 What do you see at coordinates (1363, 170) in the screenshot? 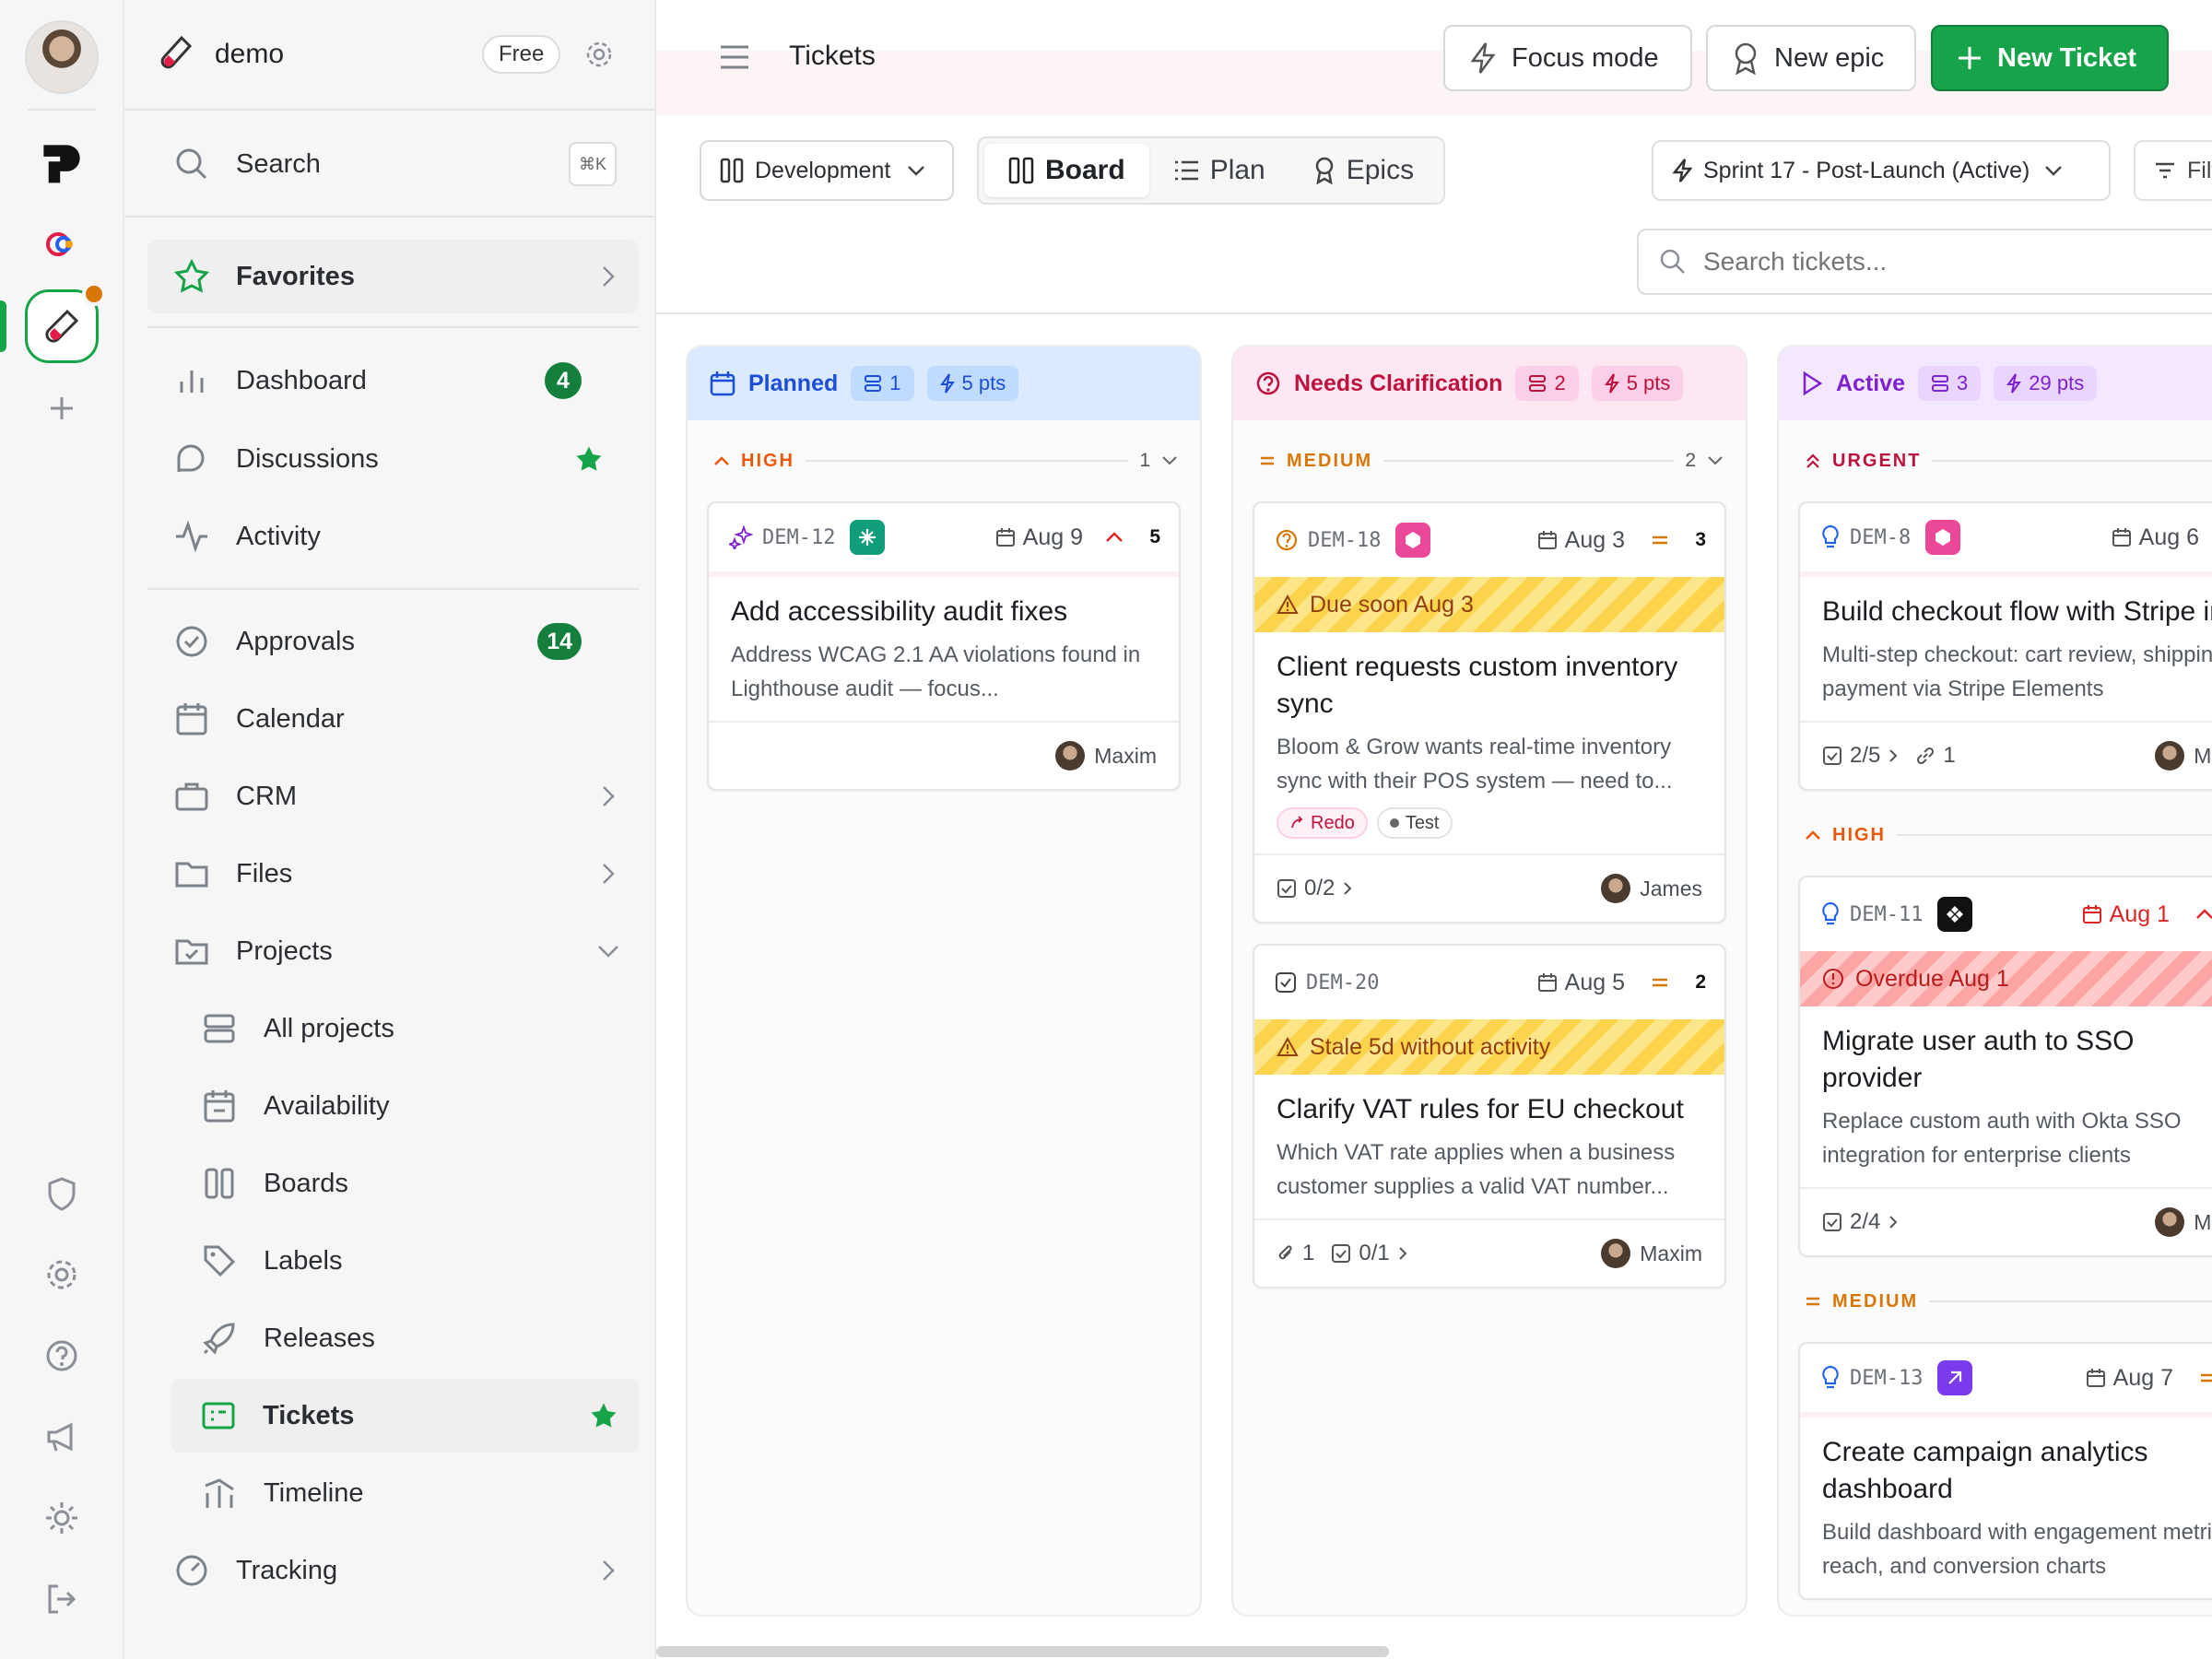
I see `view-epics-tab: Epics` at bounding box center [1363, 170].